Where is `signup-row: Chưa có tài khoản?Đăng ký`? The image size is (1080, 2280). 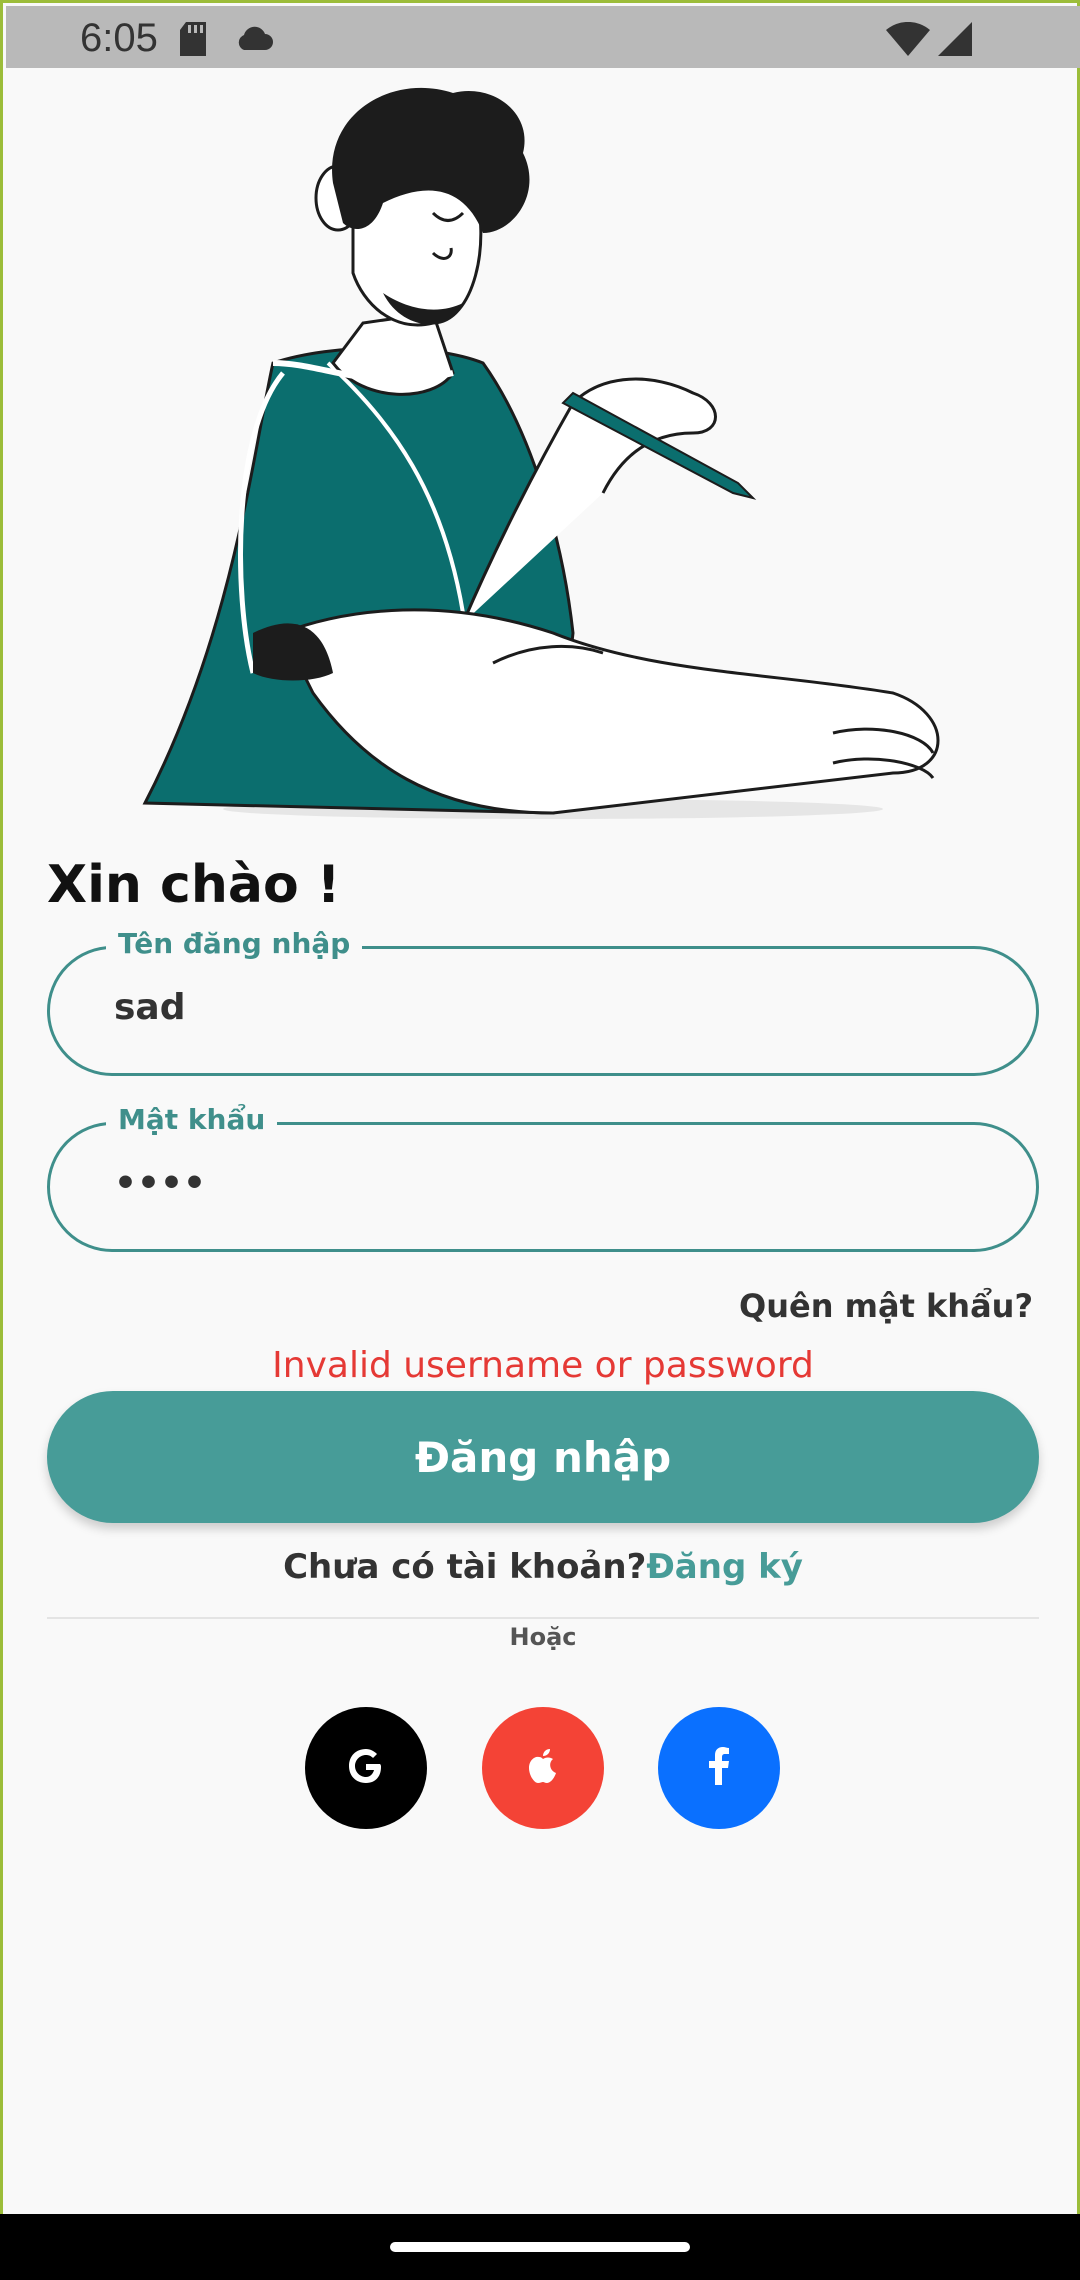 signup-row: Chưa có tài khoản?Đăng ký is located at coordinates (541, 1567).